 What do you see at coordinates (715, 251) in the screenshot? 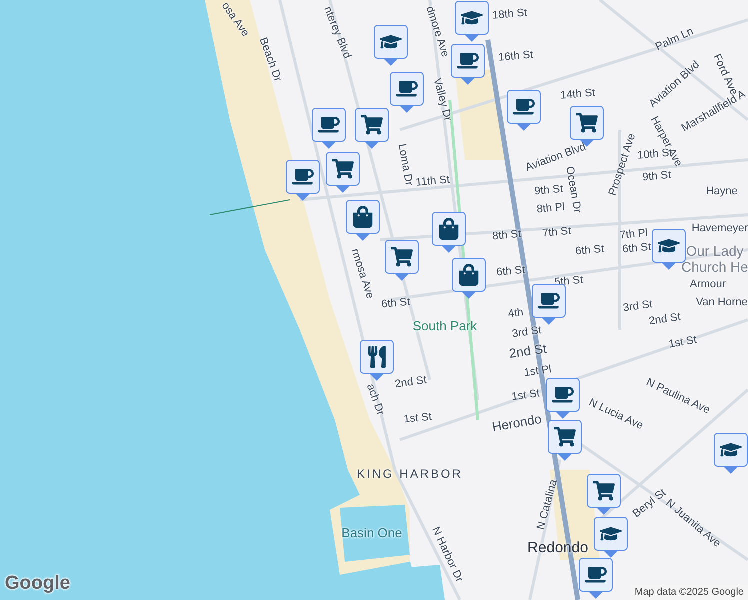
I see `map-label: Our Lady` at bounding box center [715, 251].